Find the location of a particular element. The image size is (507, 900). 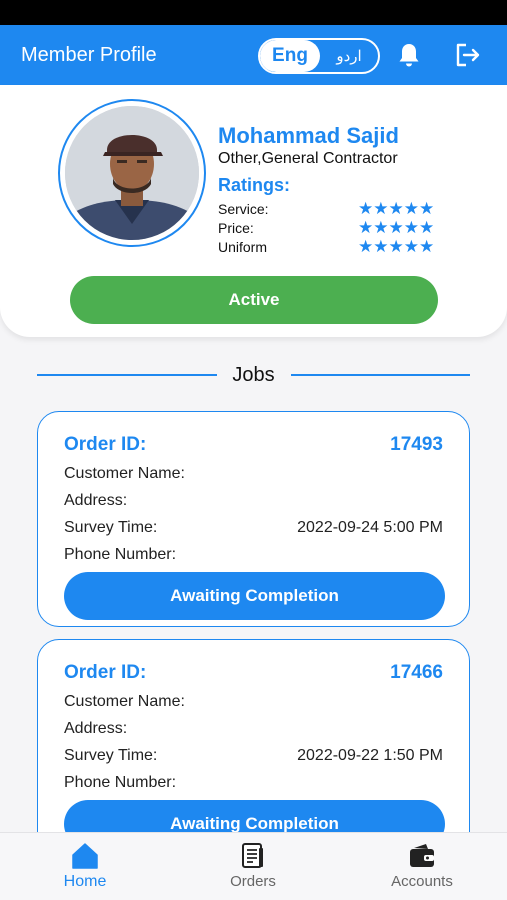

member-name: Mohammad Sajid is located at coordinates (308, 135).